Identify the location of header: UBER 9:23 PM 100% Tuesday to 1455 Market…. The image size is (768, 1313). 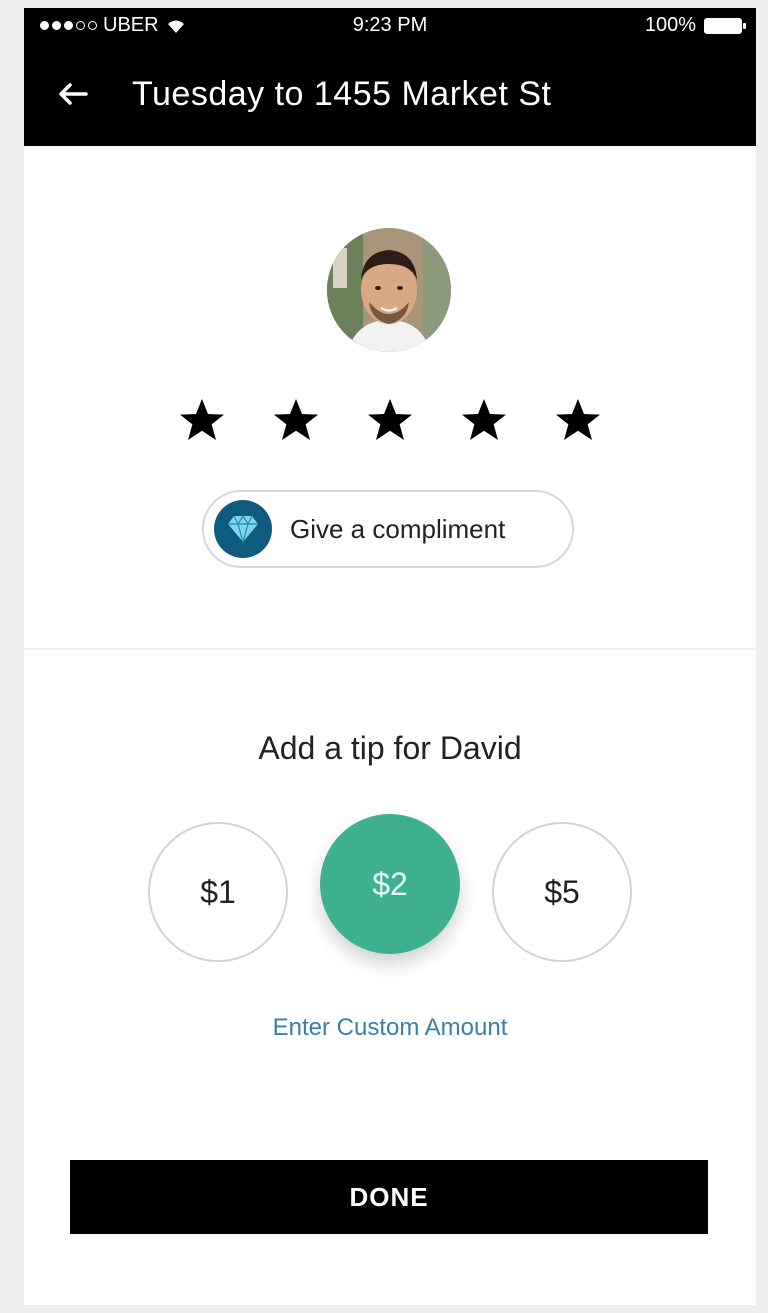
(390, 77).